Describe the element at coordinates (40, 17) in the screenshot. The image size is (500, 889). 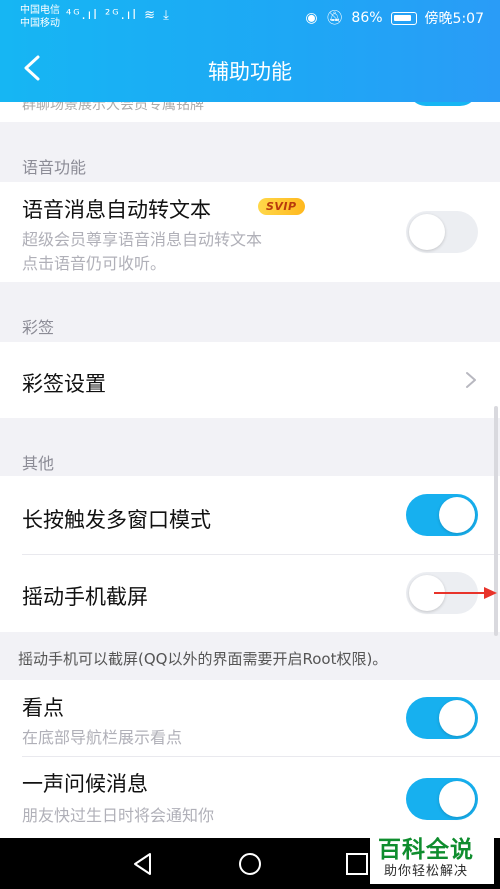
I see `carrier-labels: 中国电信 中国移动` at that location.